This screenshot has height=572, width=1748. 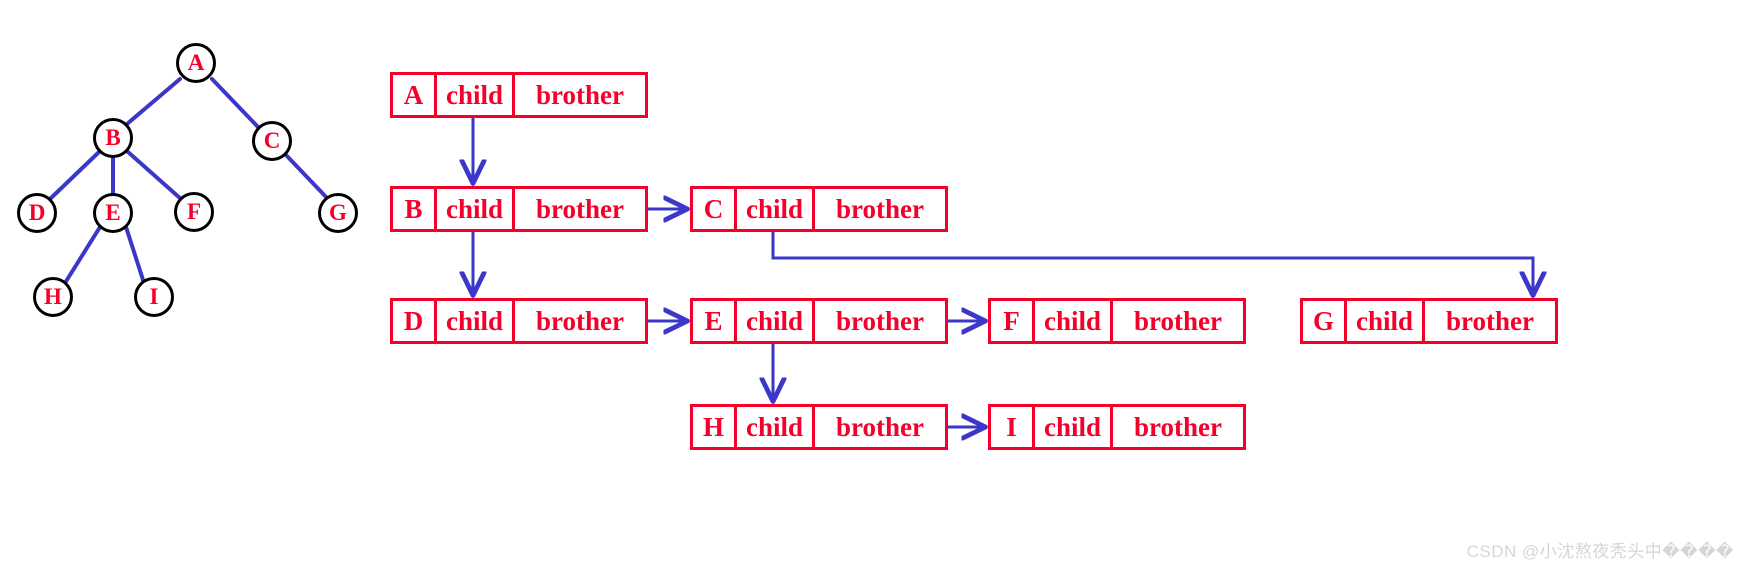 I want to click on list-node-data: B, so click(x=415, y=209).